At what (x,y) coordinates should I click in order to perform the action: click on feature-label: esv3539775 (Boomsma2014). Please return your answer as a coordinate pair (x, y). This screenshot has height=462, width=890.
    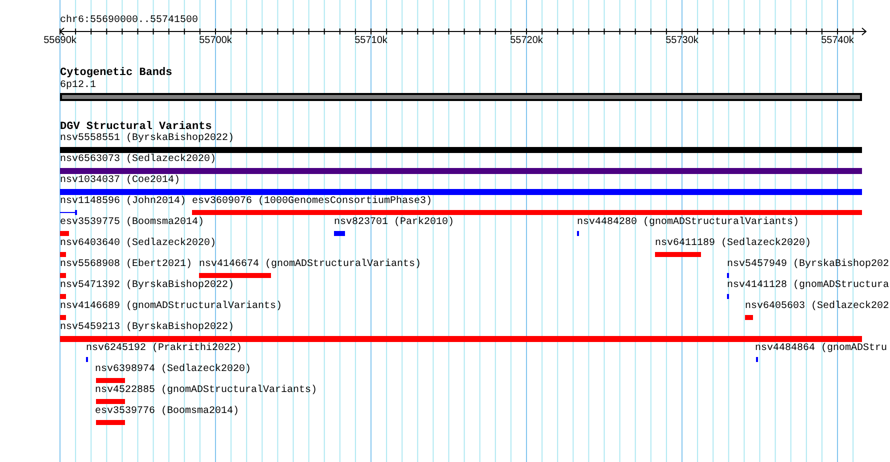
    Looking at the image, I should click on (132, 223).